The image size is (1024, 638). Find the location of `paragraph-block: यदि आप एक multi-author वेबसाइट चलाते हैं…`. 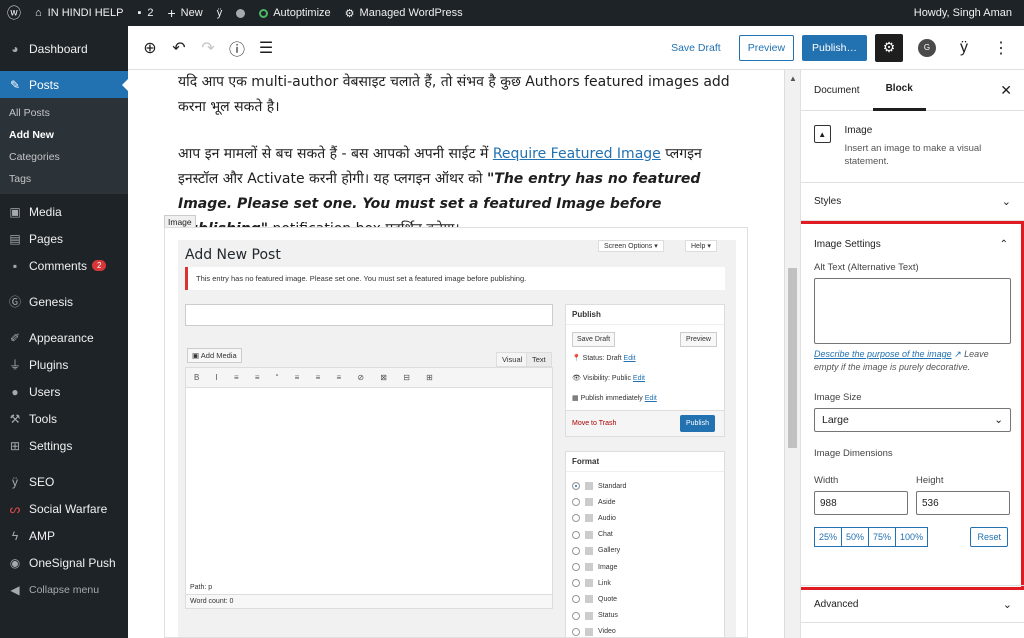

paragraph-block: यदि आप एक multi-author वेबसाइट चलाते हैं… is located at coordinates (458, 95).